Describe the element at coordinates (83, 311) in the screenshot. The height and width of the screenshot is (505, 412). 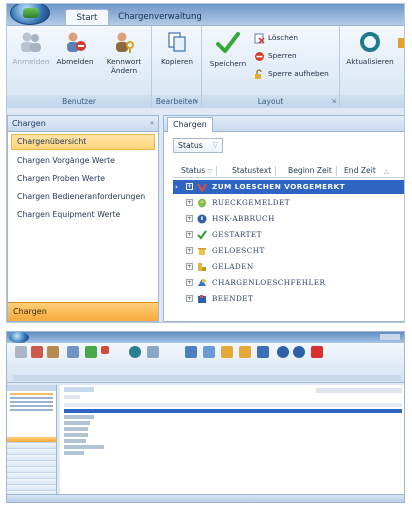
I see `nav-section-chargen: Chargen` at that location.